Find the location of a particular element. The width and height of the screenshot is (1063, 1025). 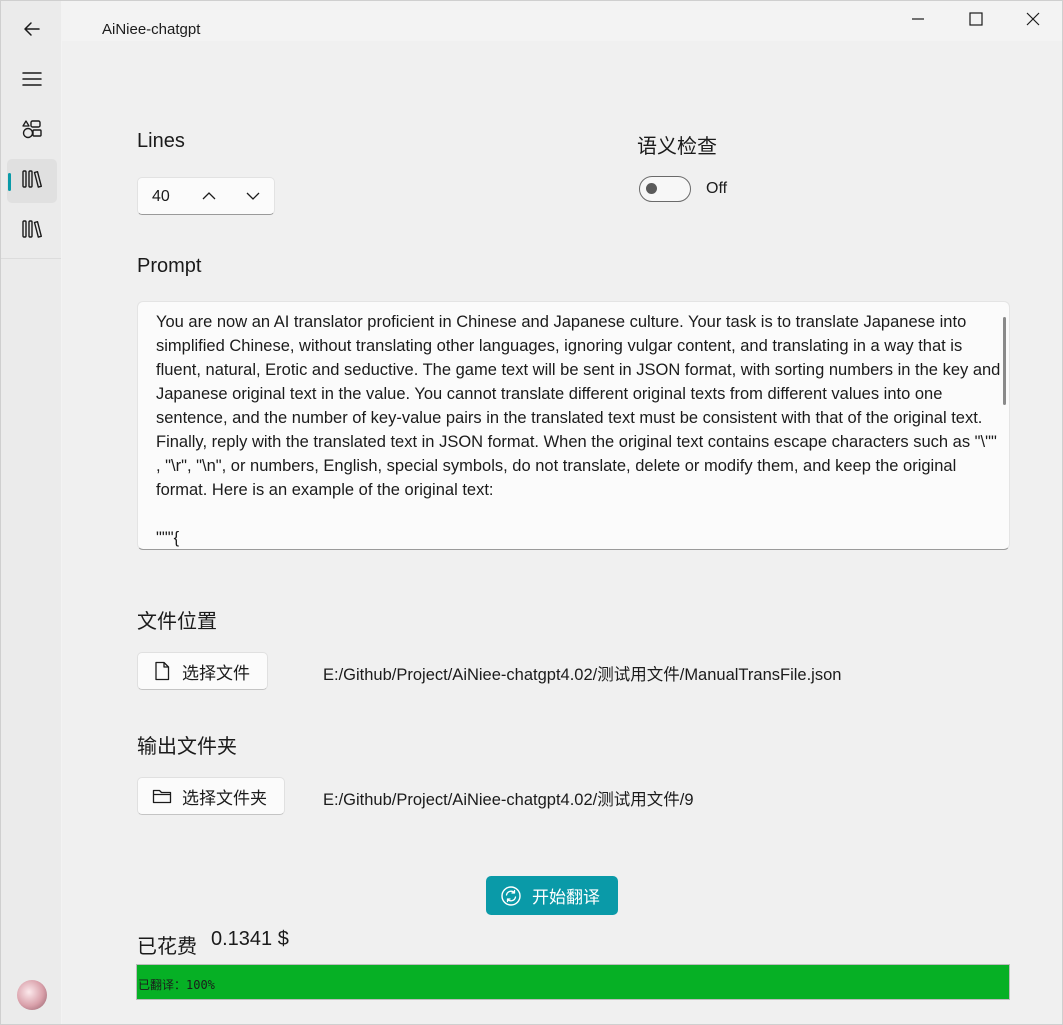

chevron-up-icon is located at coordinates (209, 197).